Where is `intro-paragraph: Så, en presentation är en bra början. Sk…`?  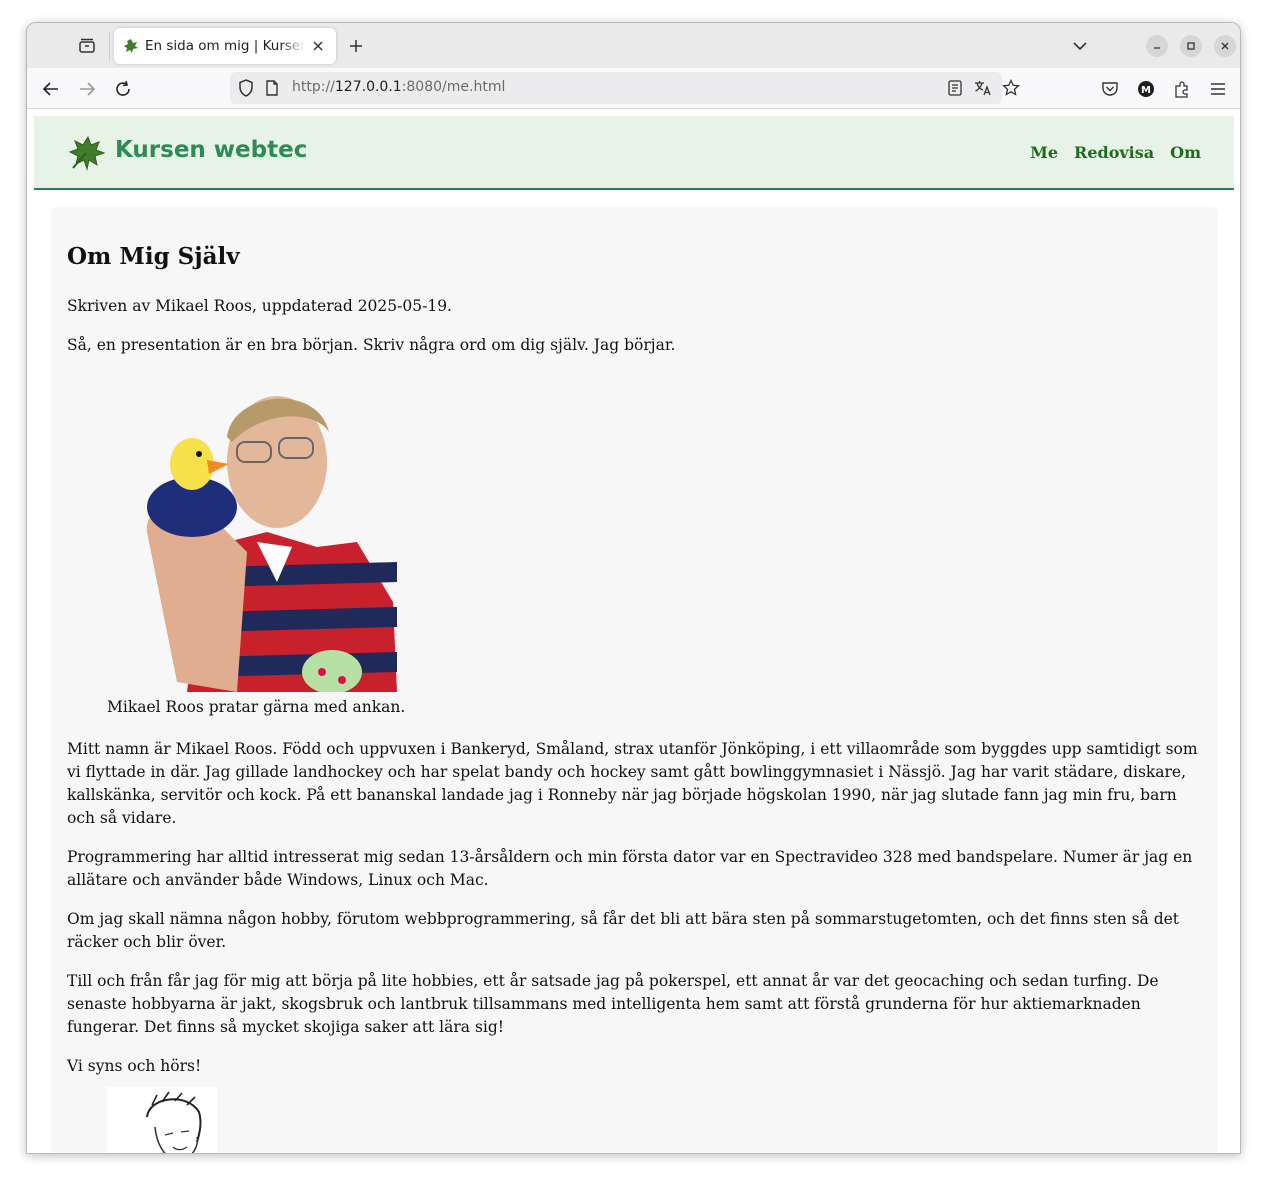
intro-paragraph: Så, en presentation är en bra början. Sk… is located at coordinates (371, 345).